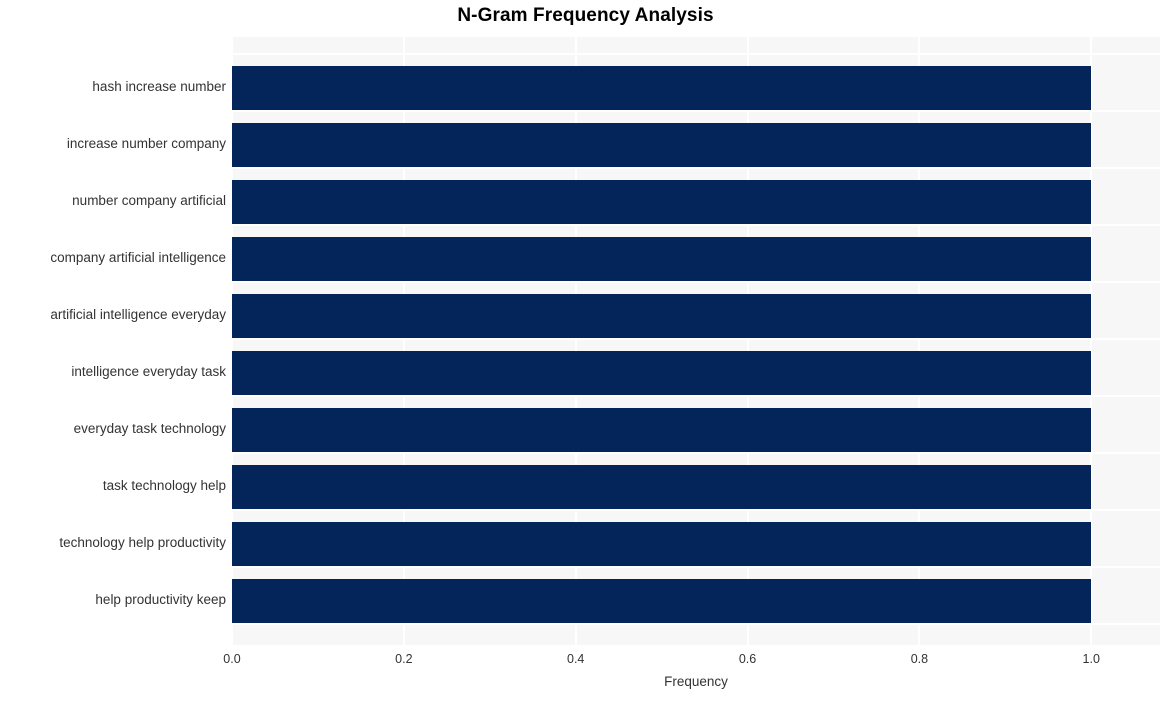  I want to click on x-axis-title: Frequency, so click(696, 681).